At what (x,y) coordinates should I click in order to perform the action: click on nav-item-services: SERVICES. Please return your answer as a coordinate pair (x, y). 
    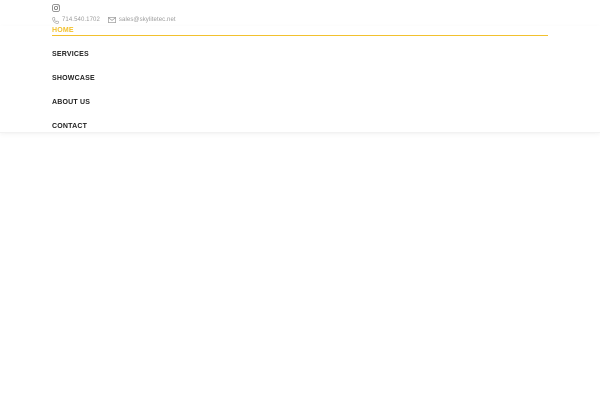
    Looking at the image, I should click on (70, 54).